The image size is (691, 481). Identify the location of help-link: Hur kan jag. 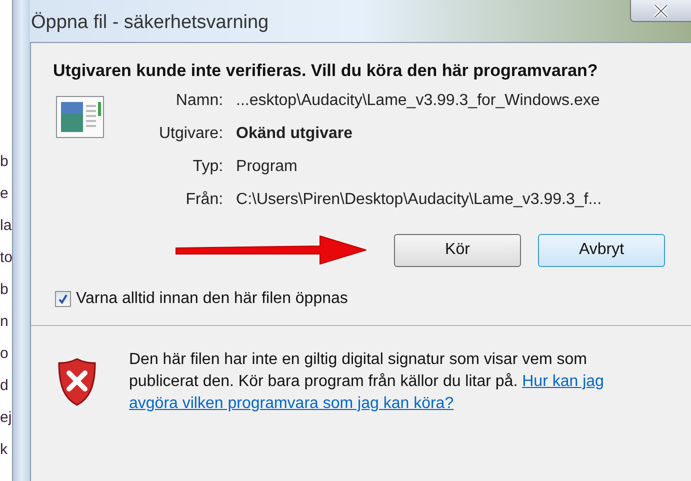
(563, 381).